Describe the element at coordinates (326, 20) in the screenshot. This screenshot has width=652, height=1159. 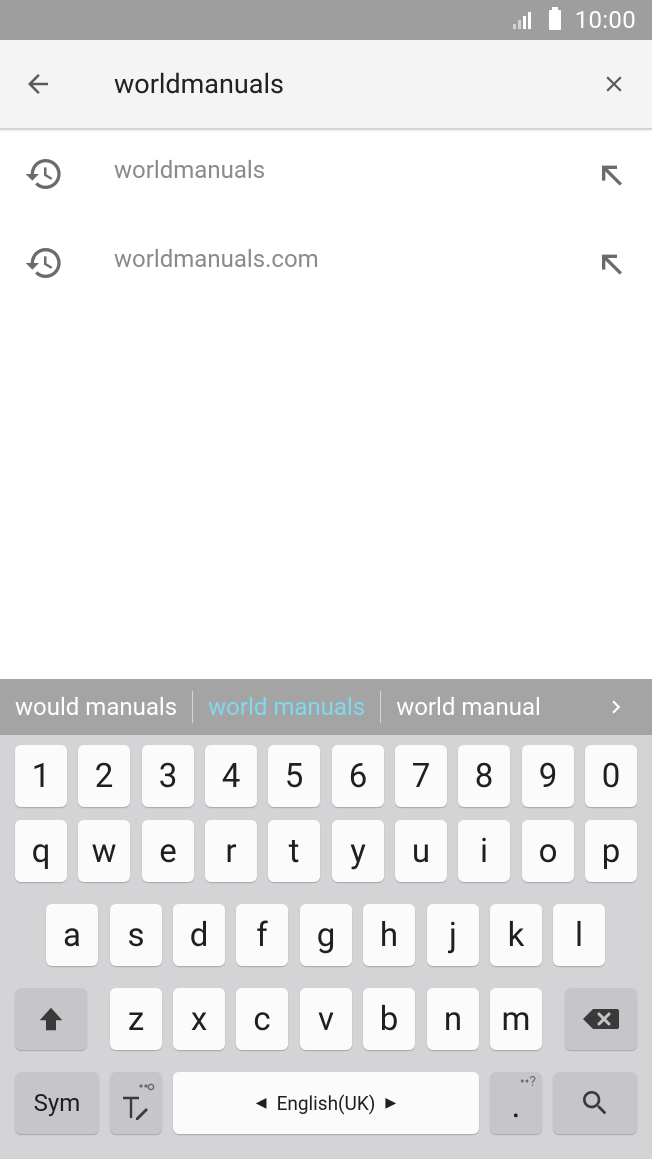
I see `status-bar: 10:00` at that location.